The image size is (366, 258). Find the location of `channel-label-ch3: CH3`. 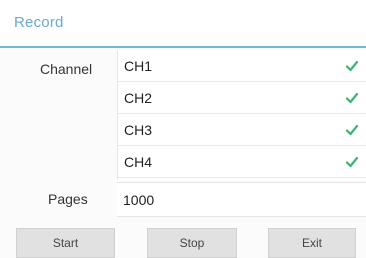

channel-label-ch3: CH3 is located at coordinates (138, 130).